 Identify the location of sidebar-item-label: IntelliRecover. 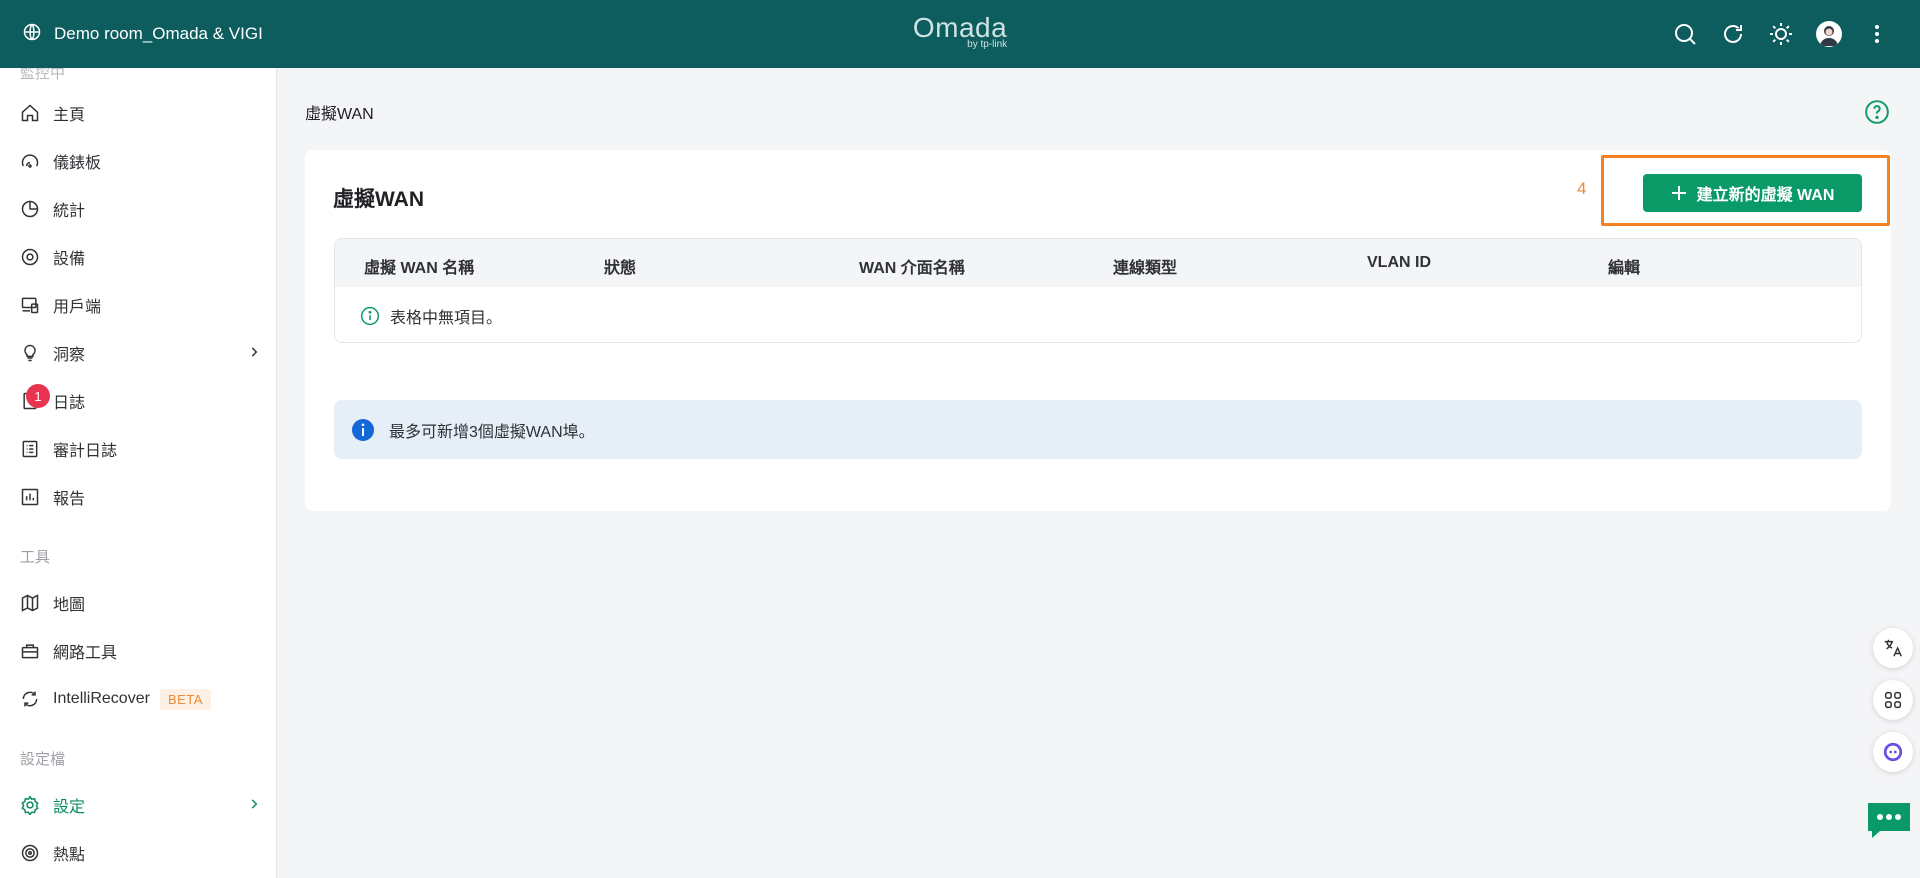
(101, 698).